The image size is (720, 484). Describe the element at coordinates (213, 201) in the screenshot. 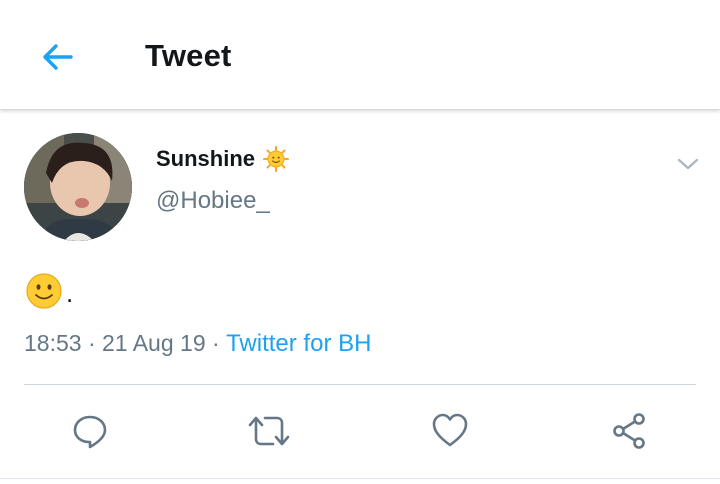

I see `user-handle: @Hobiee_` at that location.